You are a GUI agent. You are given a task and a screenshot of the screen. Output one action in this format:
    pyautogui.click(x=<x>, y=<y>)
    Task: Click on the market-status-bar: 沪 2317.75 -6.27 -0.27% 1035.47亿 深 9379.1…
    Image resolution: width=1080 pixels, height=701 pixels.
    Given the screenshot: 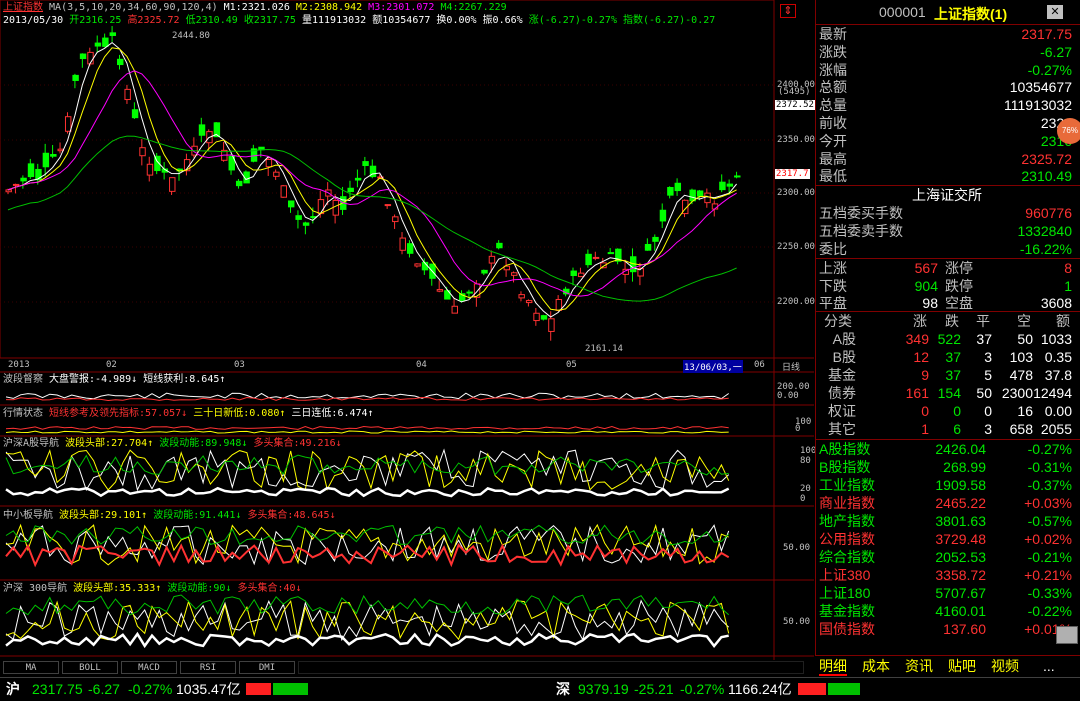 What is the action you would take?
    pyautogui.click(x=540, y=689)
    